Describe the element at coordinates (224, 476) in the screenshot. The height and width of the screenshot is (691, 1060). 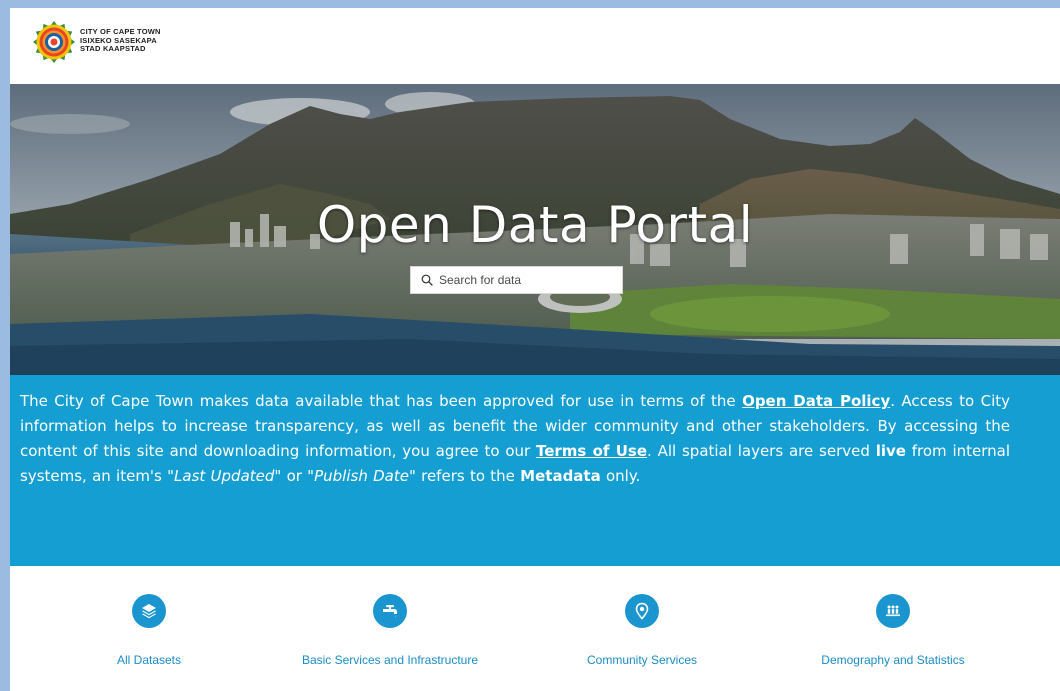
I see `last-updated-emphasis: Last Updated` at that location.